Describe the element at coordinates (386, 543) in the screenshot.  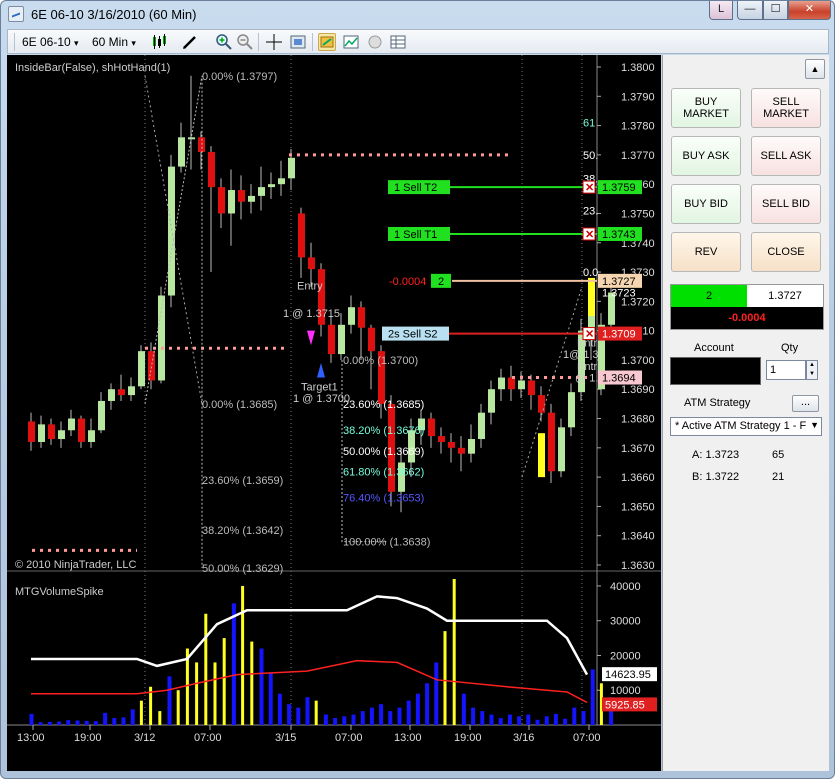
I see `fib-level-label: 100.00% (1.3638)` at that location.